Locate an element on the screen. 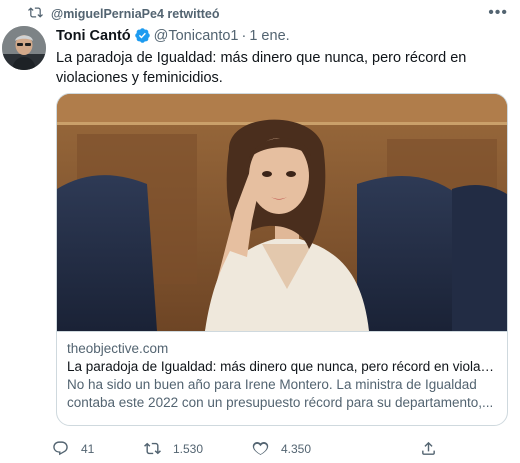 The height and width of the screenshot is (463, 520). retweet-context: @miguelPerniaPe4 retwitteó is located at coordinates (124, 14).